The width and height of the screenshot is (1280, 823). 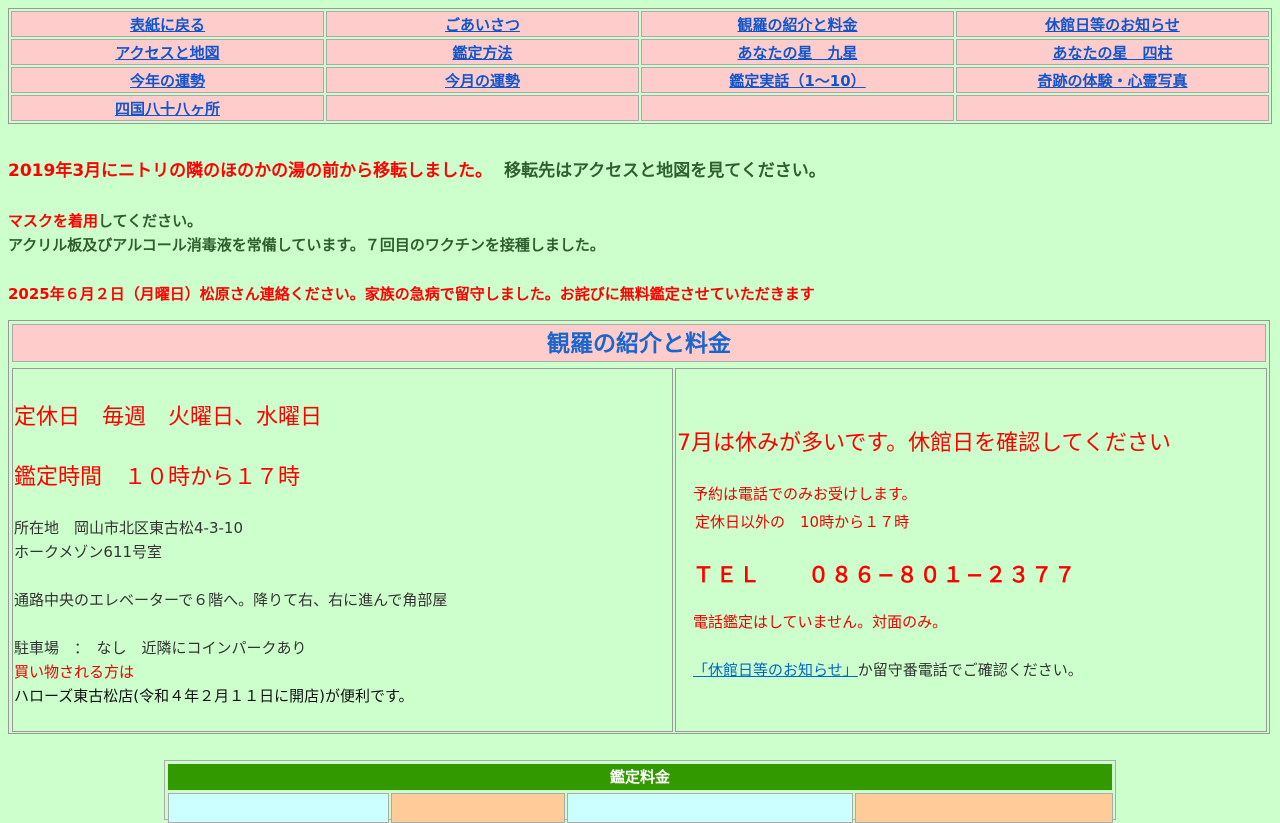 What do you see at coordinates (805, 494) in the screenshot?
I see `reservation-note: 予約は電話でのみお受けします。` at bounding box center [805, 494].